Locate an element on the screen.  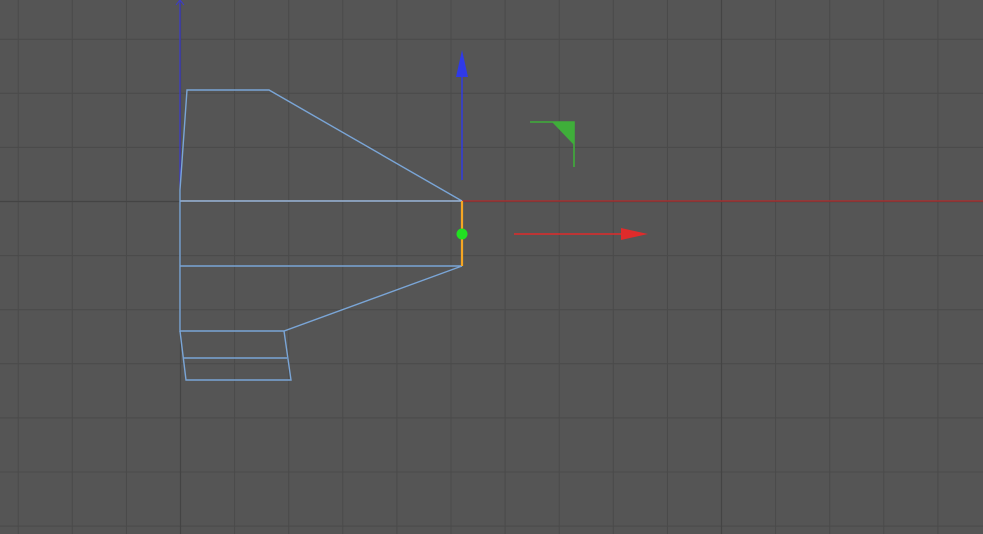
gizmo-x-arrow-icon is located at coordinates (634, 234).